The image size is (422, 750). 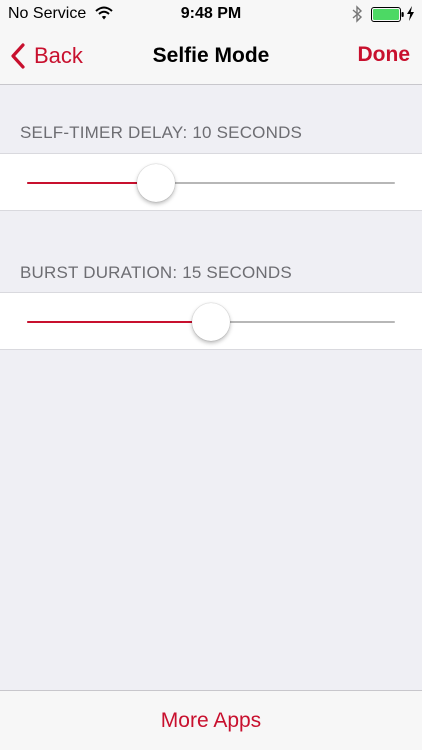 What do you see at coordinates (161, 132) in the screenshot?
I see `self-timer-delay-header: SELF-TIMER DELAY: 10 SECONDS` at bounding box center [161, 132].